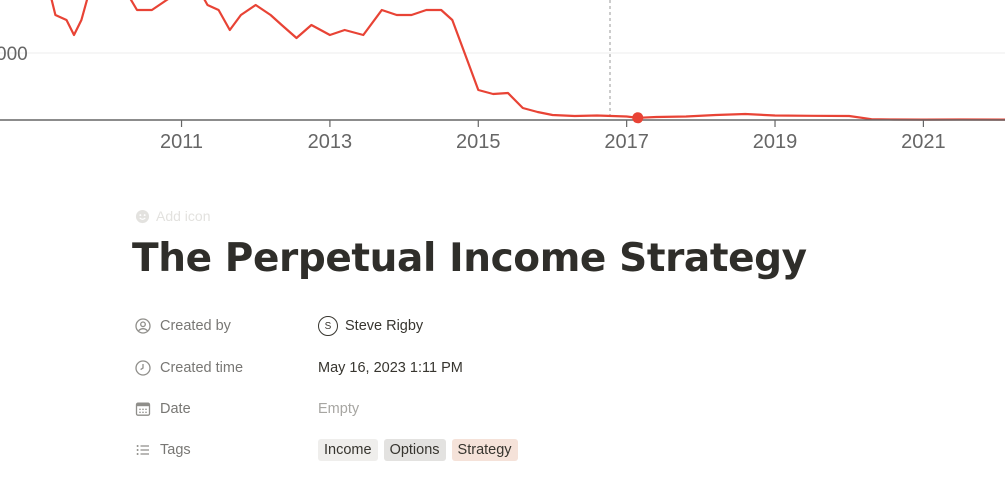 Image resolution: width=1005 pixels, height=479 pixels. I want to click on person-circle-icon, so click(143, 326).